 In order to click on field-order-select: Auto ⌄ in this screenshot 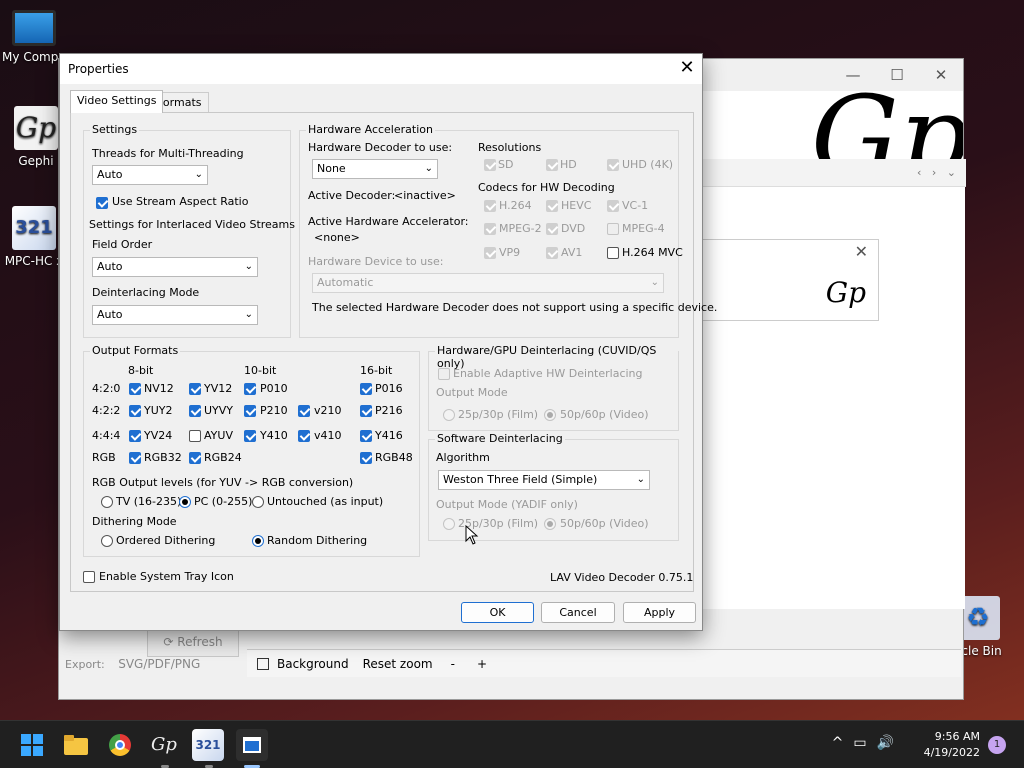, I will do `click(175, 267)`.